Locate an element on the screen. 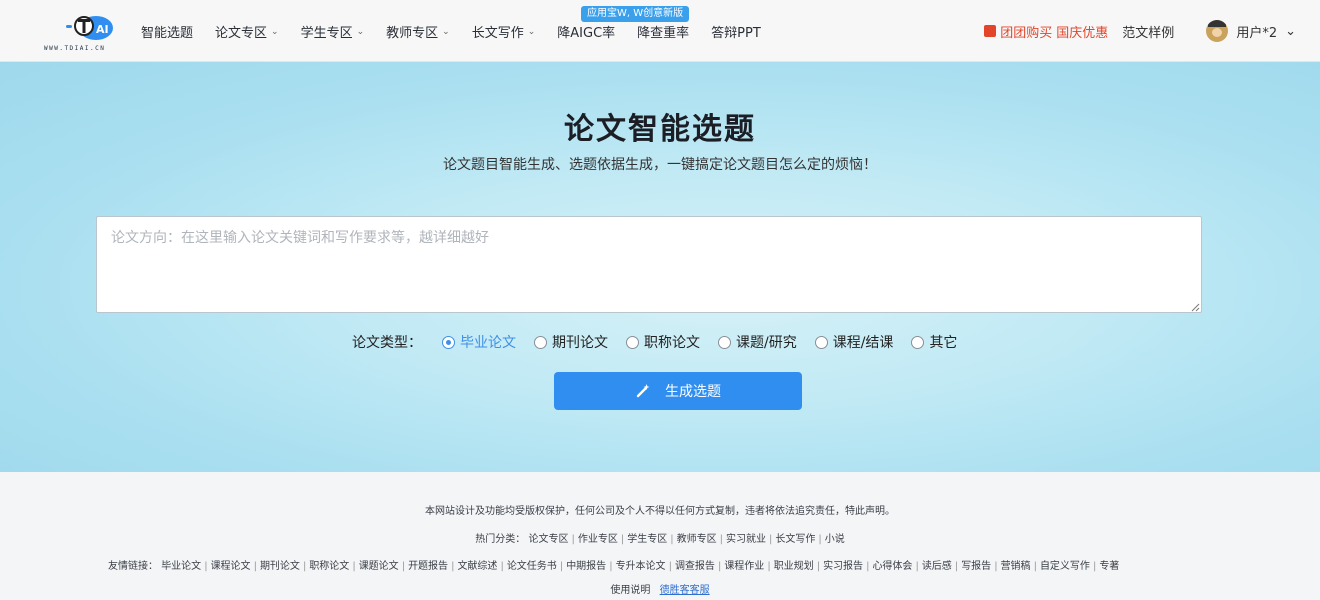  user-menu: 用户*2 ⌄ is located at coordinates (1251, 31).